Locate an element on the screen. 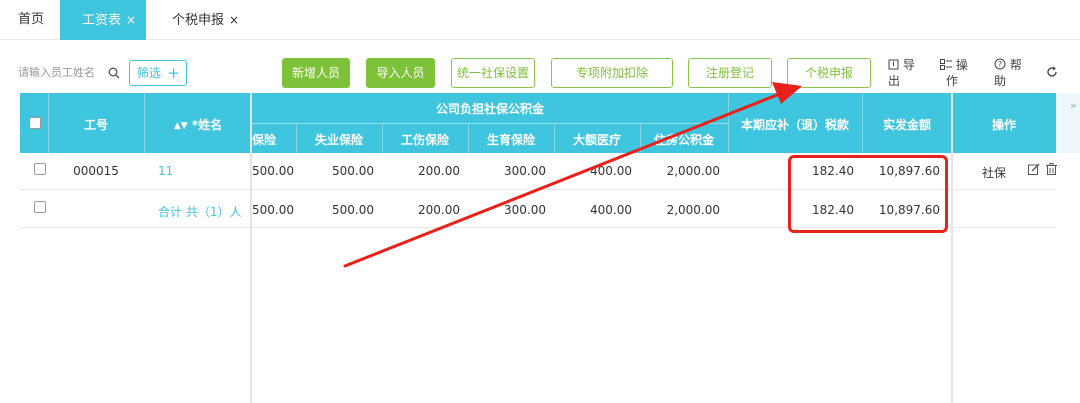 Image resolution: width=1080 pixels, height=403 pixels. special-deduction-button: 专项附加扣除 is located at coordinates (612, 73).